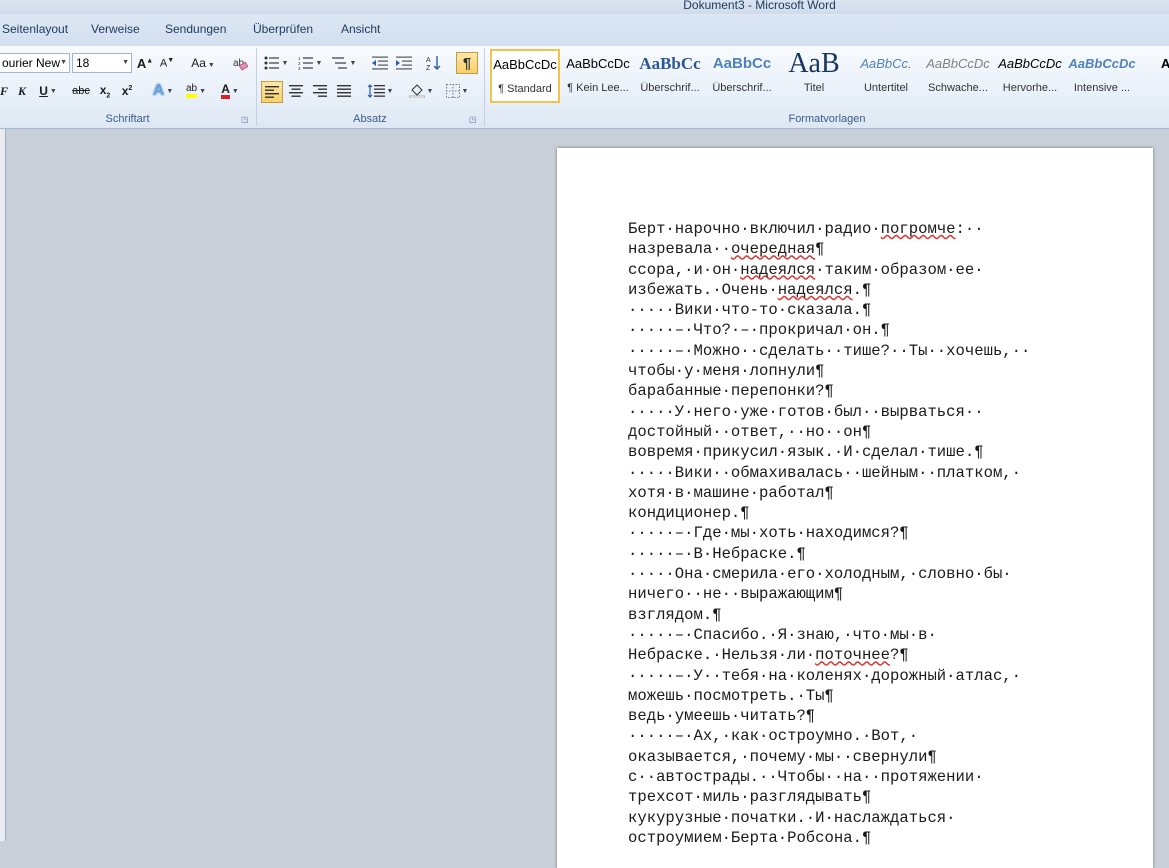 This screenshot has height=868, width=1169. I want to click on numbered-list-icon: 1 2 3, so click(305, 63).